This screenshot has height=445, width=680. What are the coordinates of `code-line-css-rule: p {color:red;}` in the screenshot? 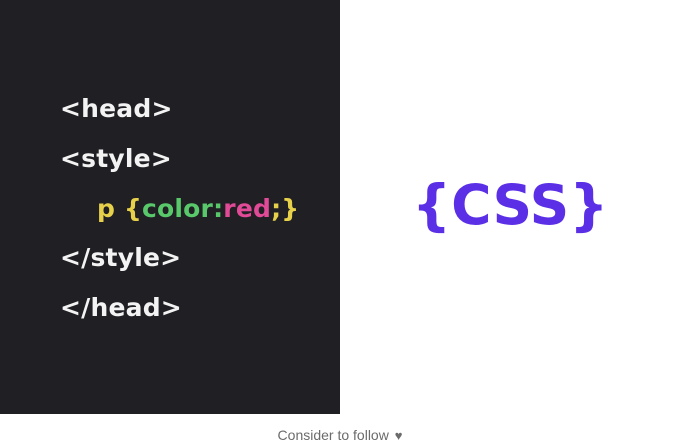 It's located at (198, 209).